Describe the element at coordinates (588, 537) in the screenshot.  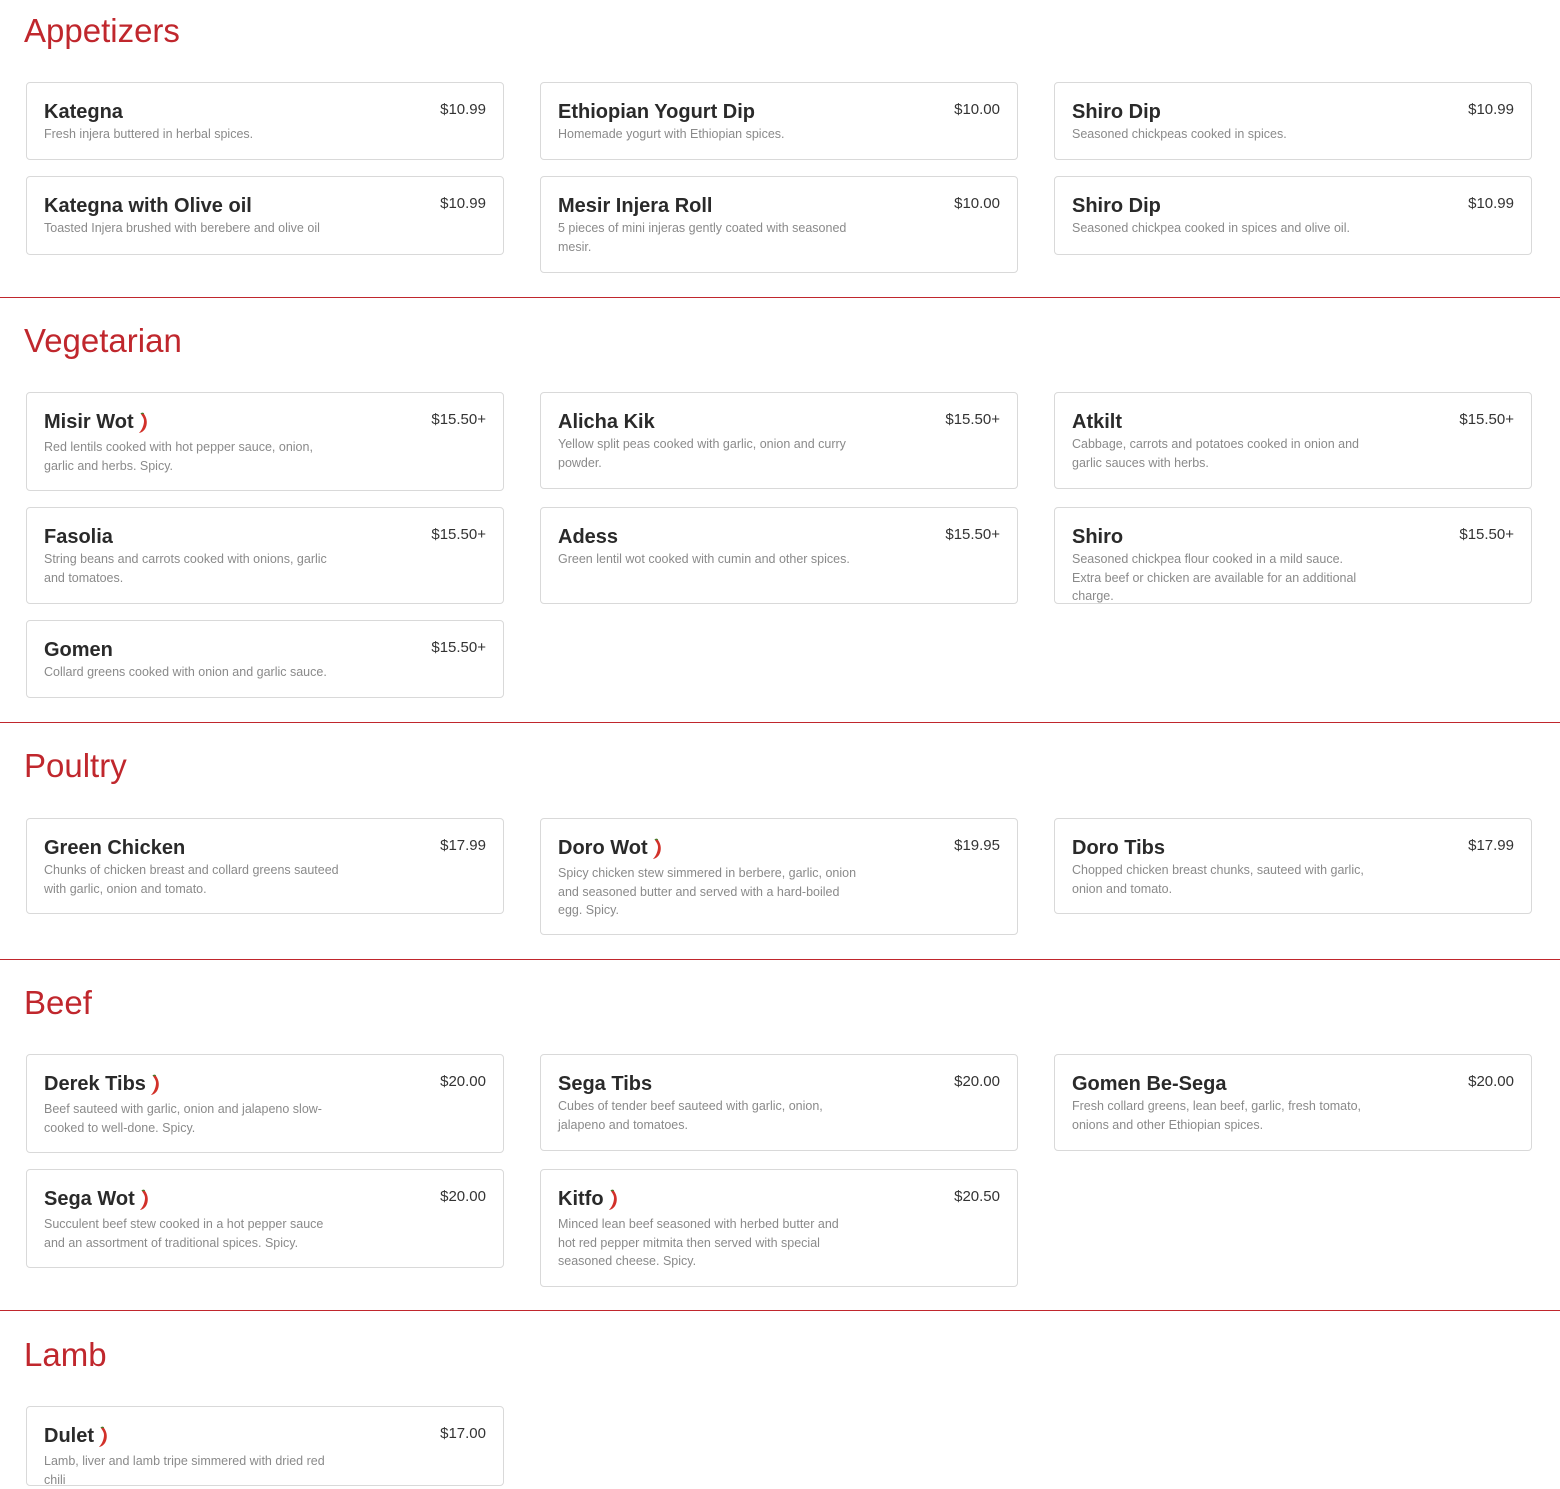
I see `item-name-text: Adess` at that location.